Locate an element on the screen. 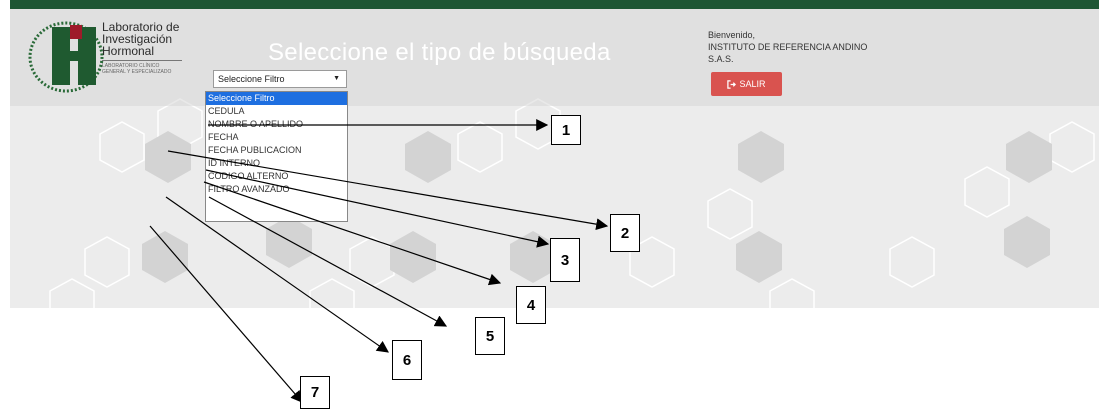 Image resolution: width=1099 pixels, height=412 pixels. logo-subtitle2: GENERAL Y ESPECIALIZADO is located at coordinates (137, 72).